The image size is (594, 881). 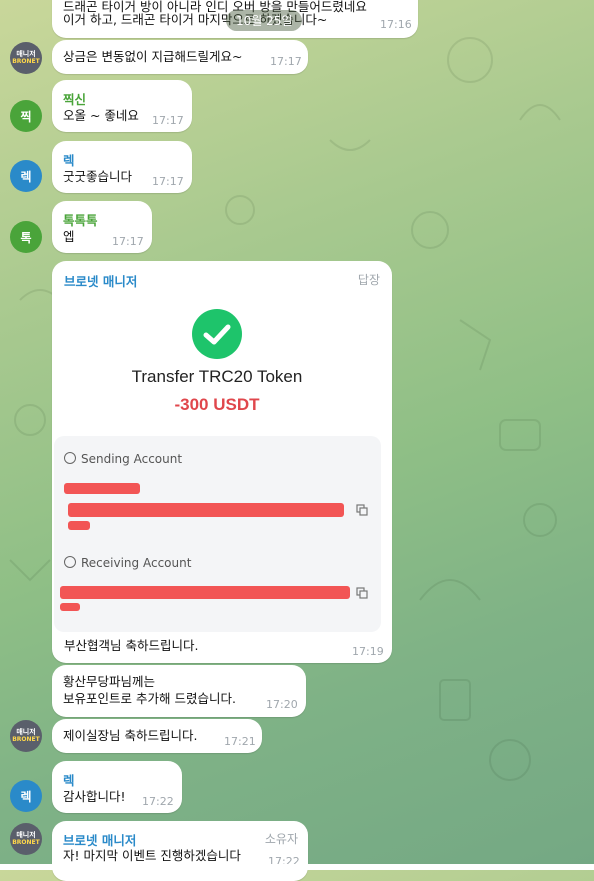 I want to click on message-bubble: 톡톡톡 엡 17:17, so click(x=102, y=227).